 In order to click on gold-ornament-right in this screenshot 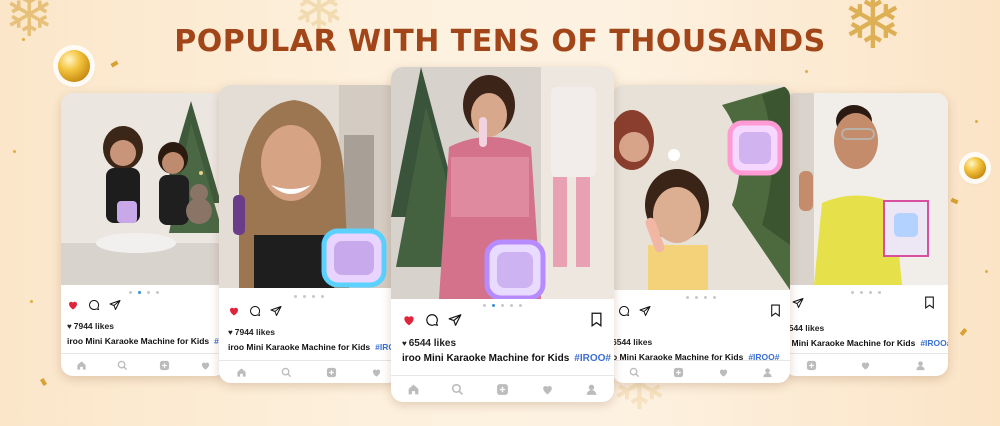, I will do `click(975, 168)`.